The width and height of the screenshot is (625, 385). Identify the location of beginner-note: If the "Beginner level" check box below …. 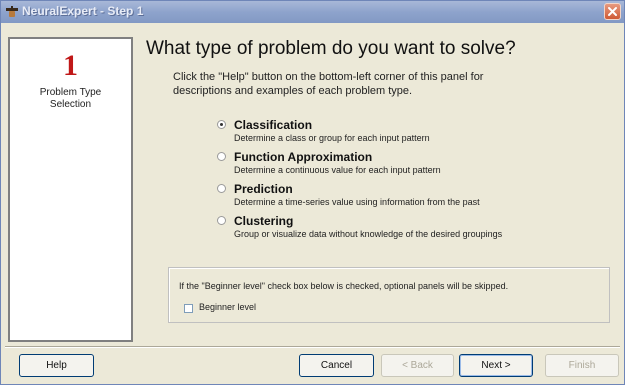
(344, 286).